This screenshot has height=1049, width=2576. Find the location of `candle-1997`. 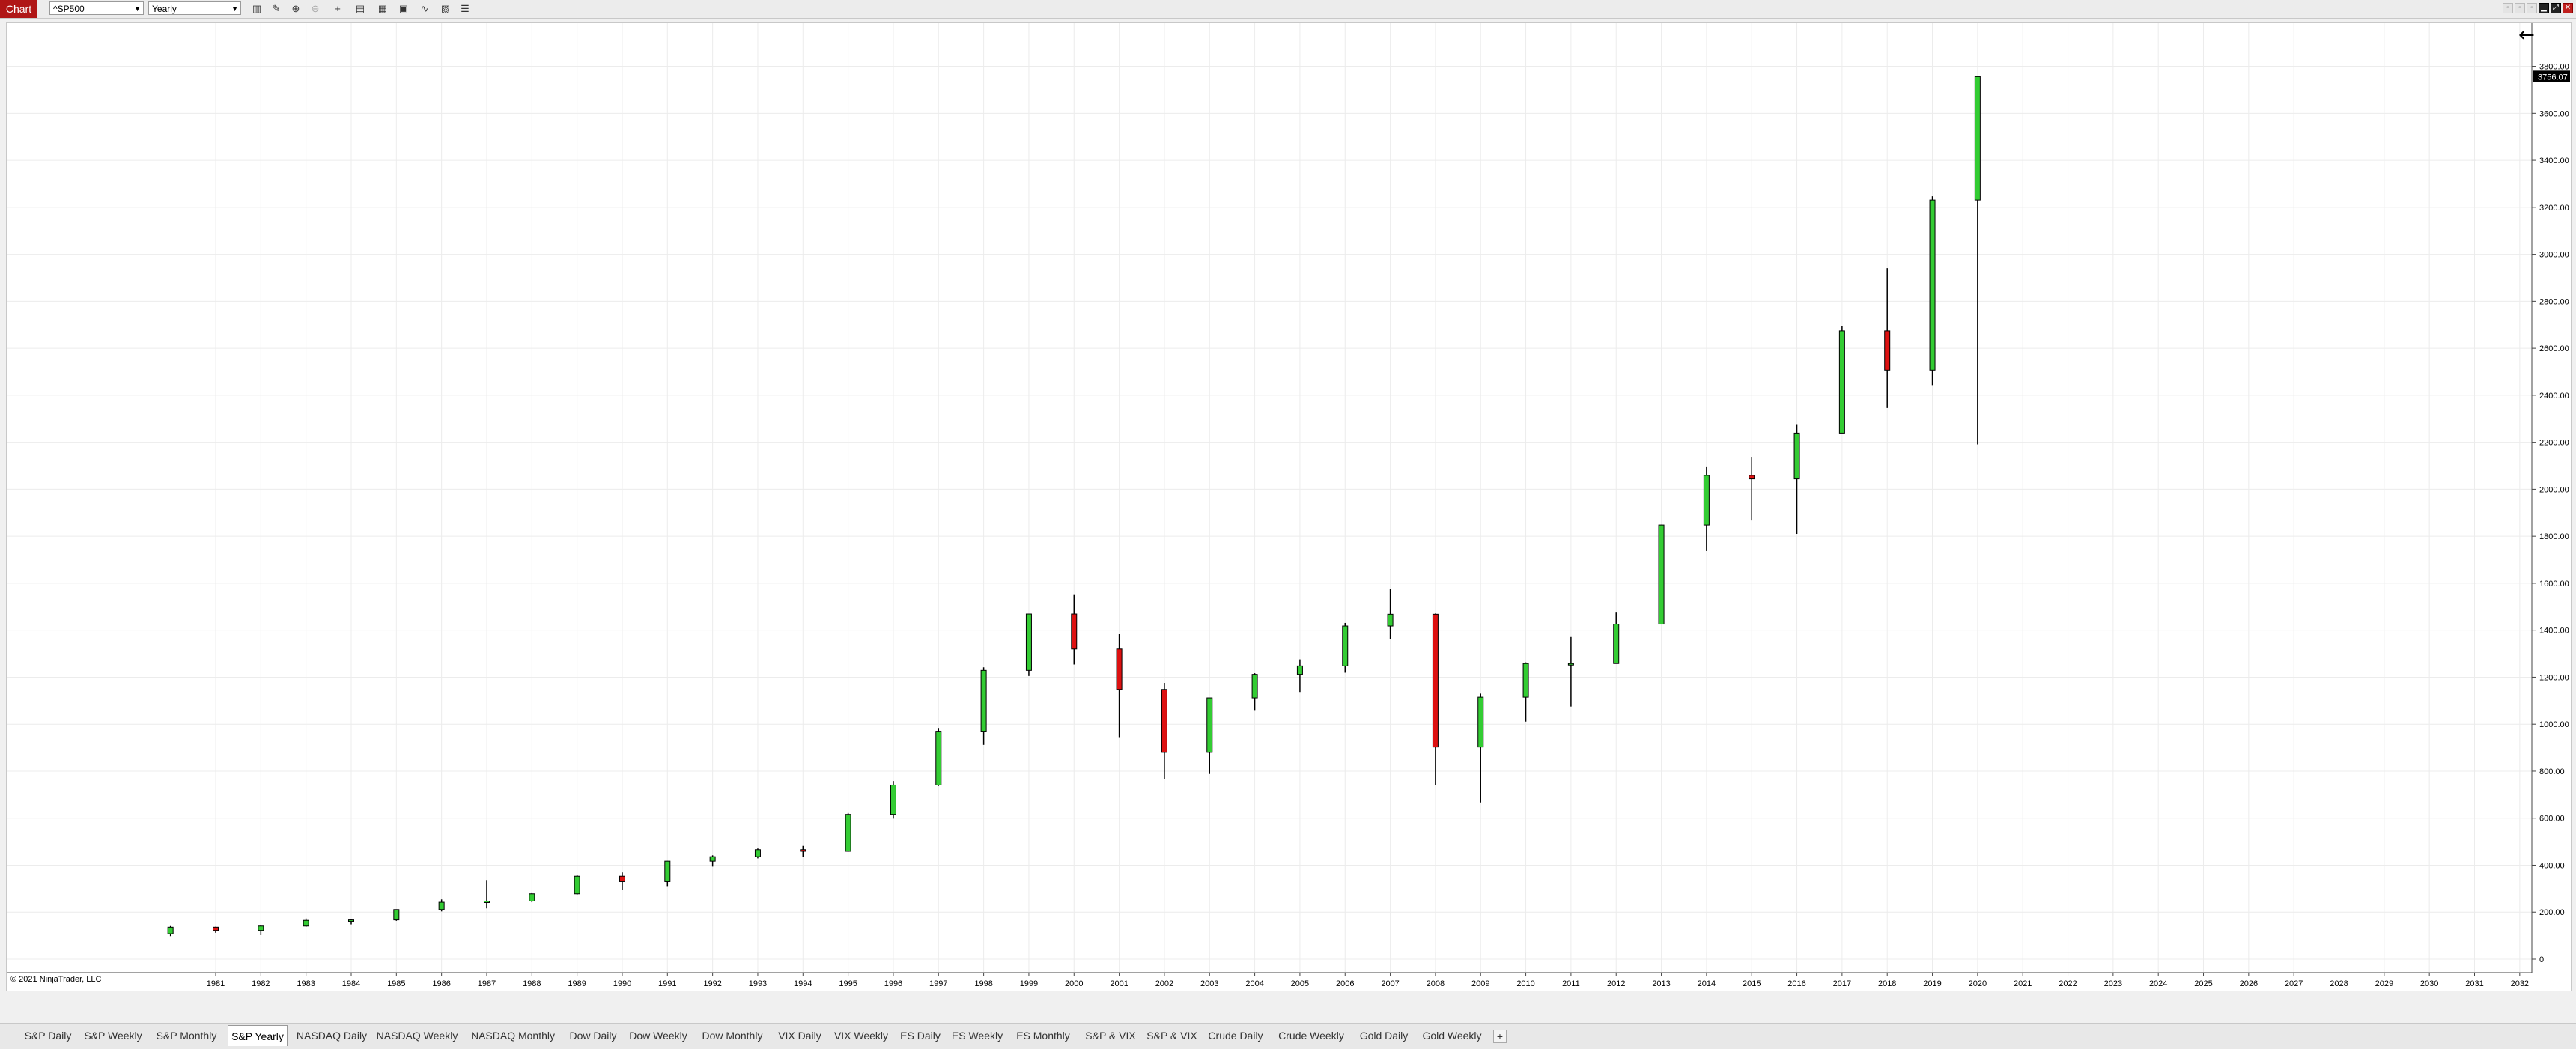

candle-1997 is located at coordinates (938, 757).